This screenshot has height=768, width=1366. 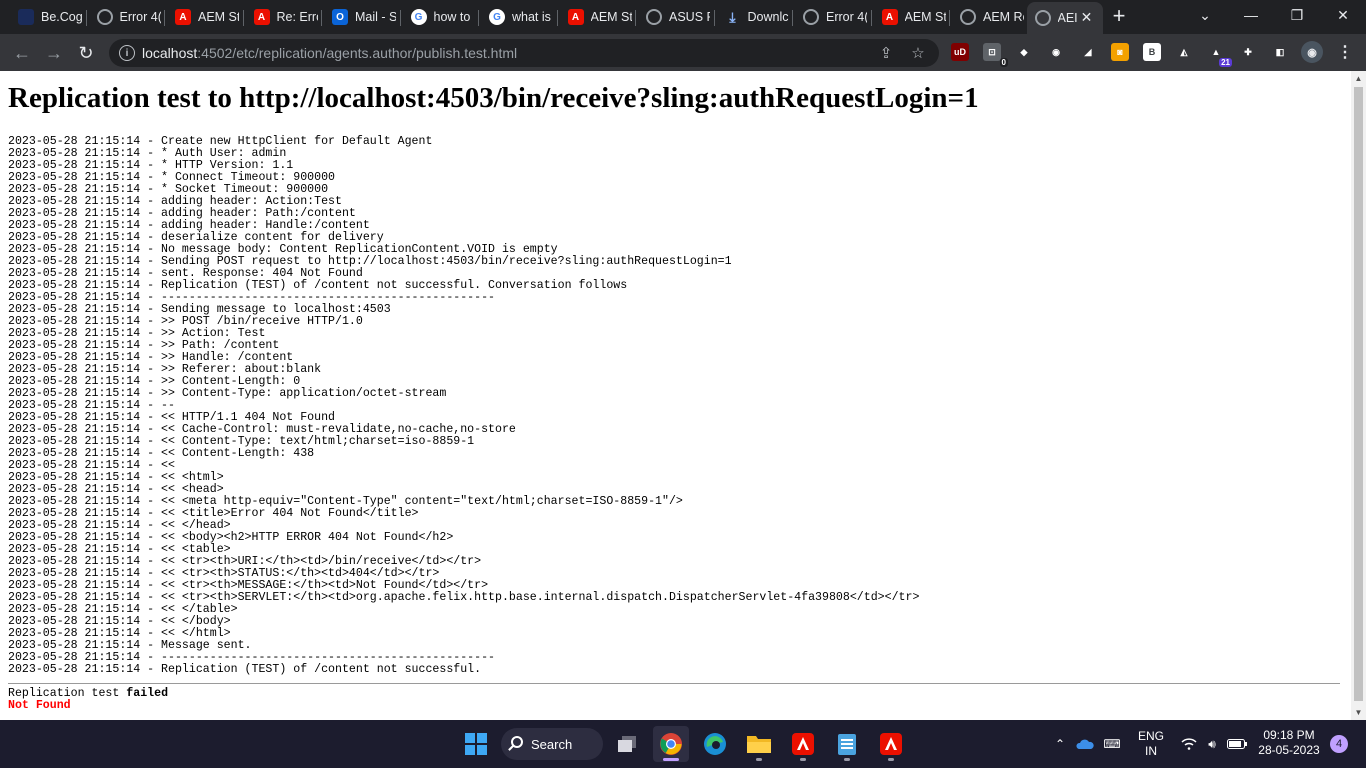 I want to click on chrome-icon, so click(x=671, y=744).